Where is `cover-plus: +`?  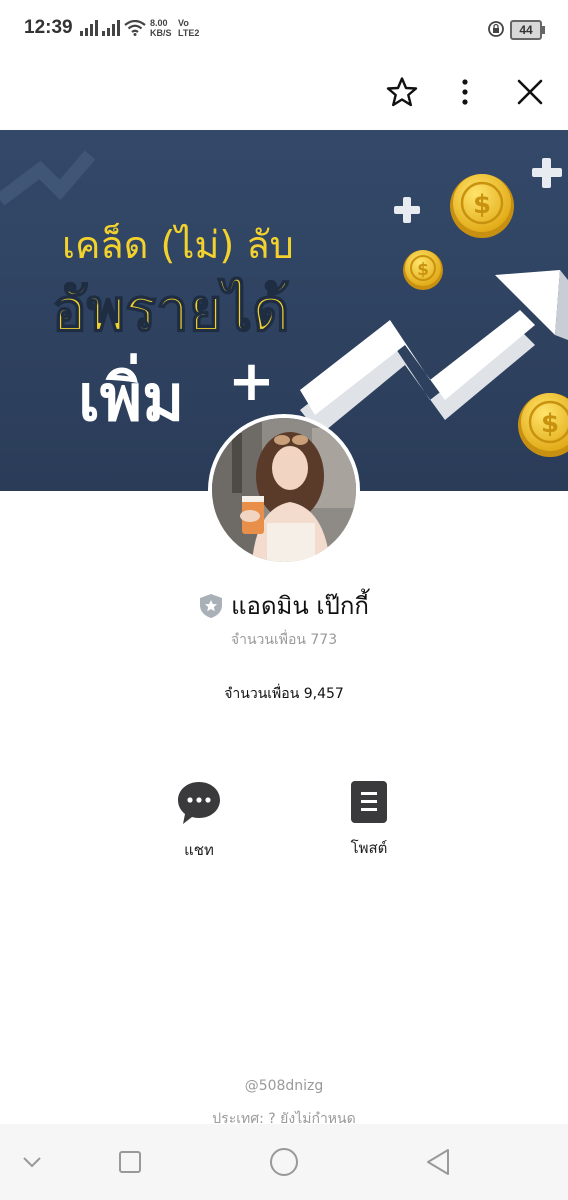 cover-plus: + is located at coordinates (251, 381).